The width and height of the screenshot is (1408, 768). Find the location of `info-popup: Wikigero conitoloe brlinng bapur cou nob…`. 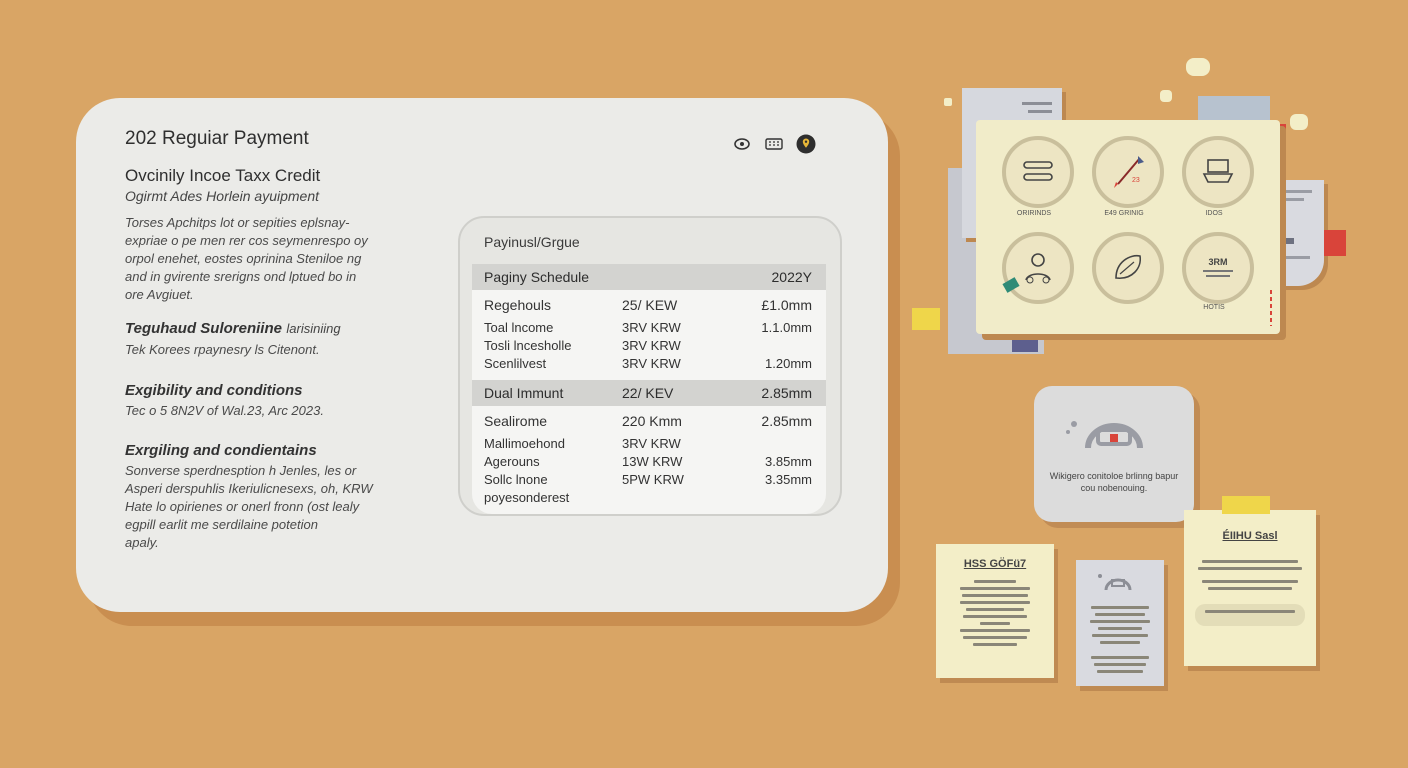

info-popup: Wikigero conitoloe brlinng bapur cou nob… is located at coordinates (1114, 454).